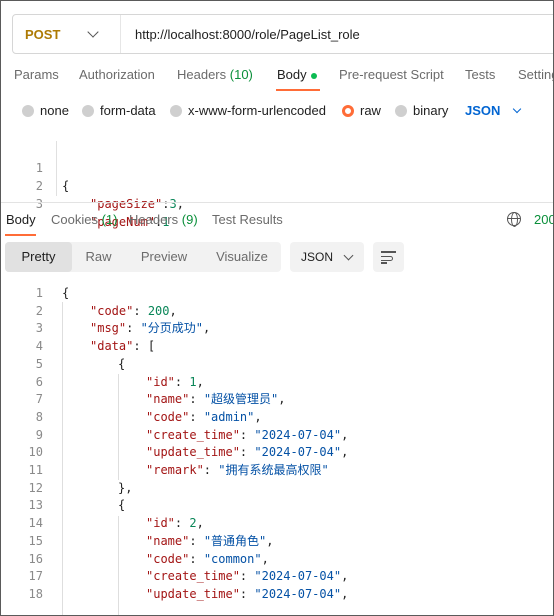 The image size is (554, 616). I want to click on tab-label: Body, so click(292, 74).